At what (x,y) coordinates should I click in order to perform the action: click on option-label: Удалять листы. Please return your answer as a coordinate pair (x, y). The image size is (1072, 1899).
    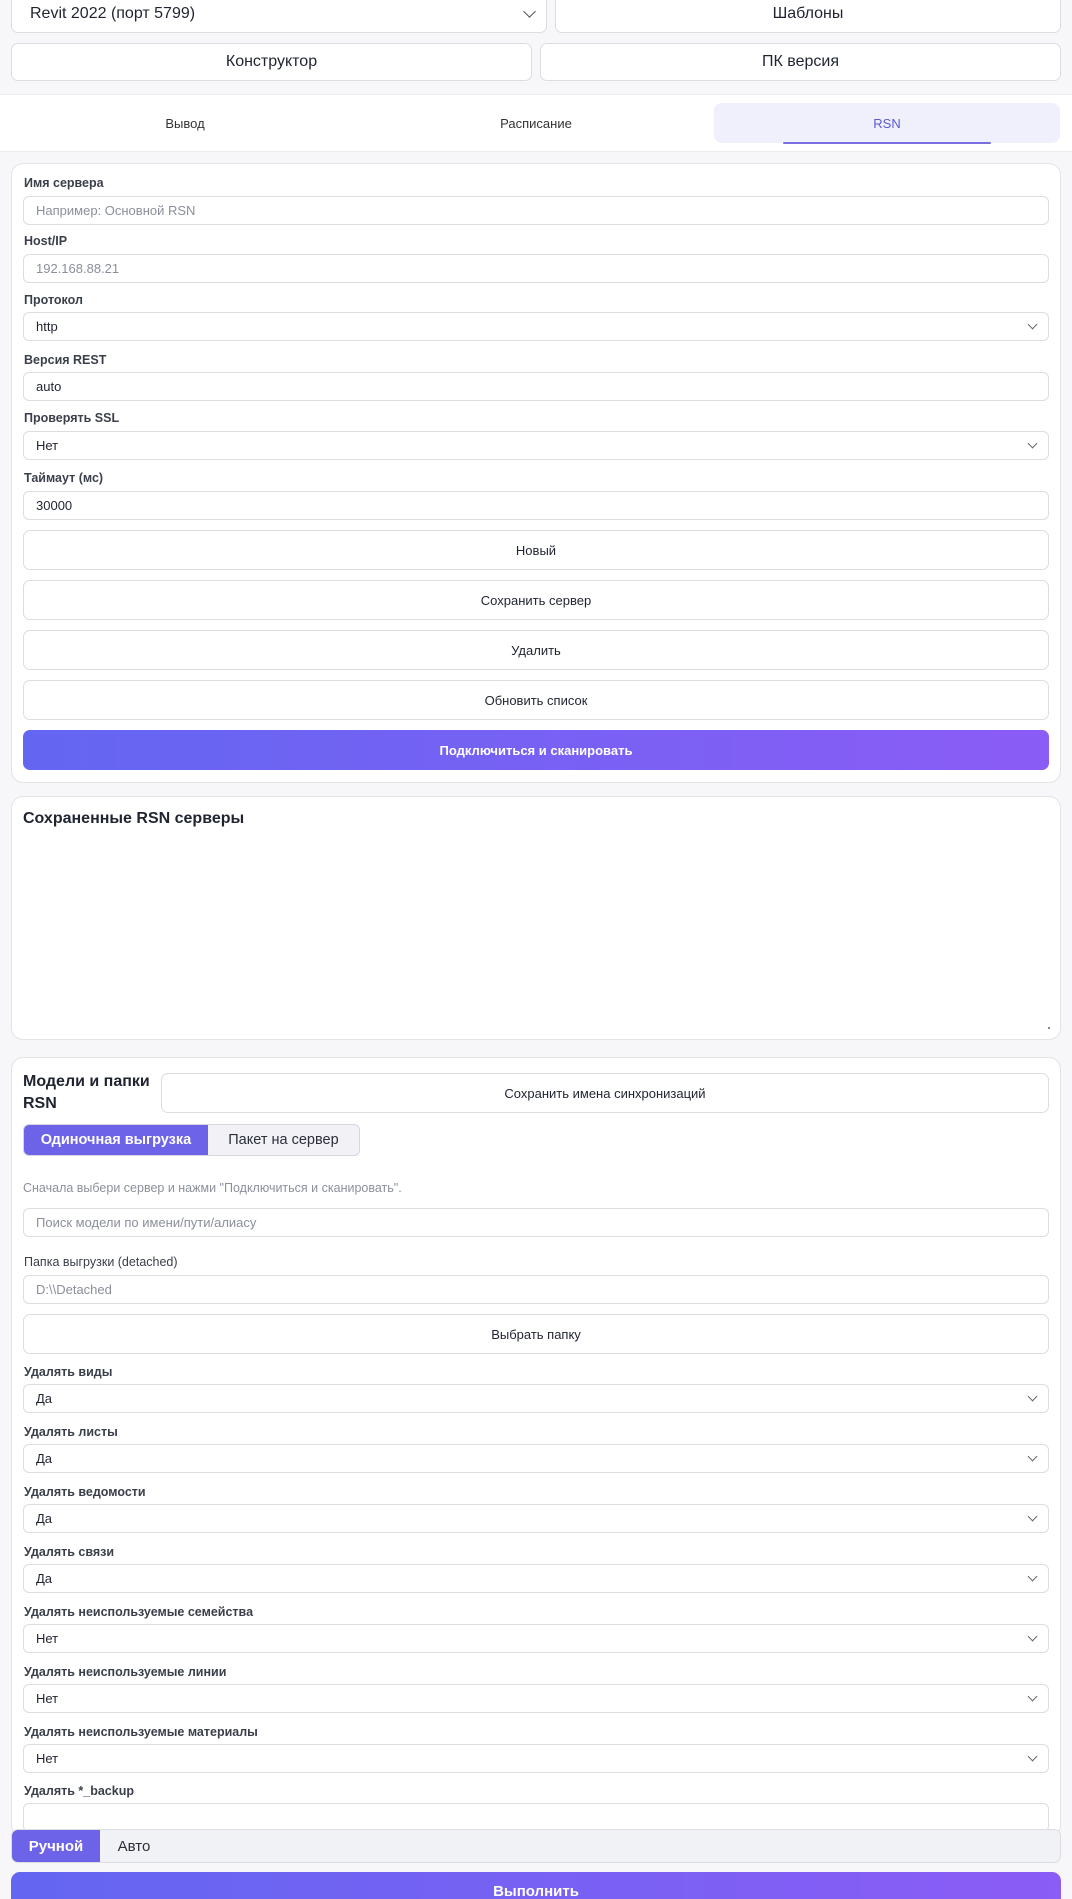
    Looking at the image, I should click on (71, 1432).